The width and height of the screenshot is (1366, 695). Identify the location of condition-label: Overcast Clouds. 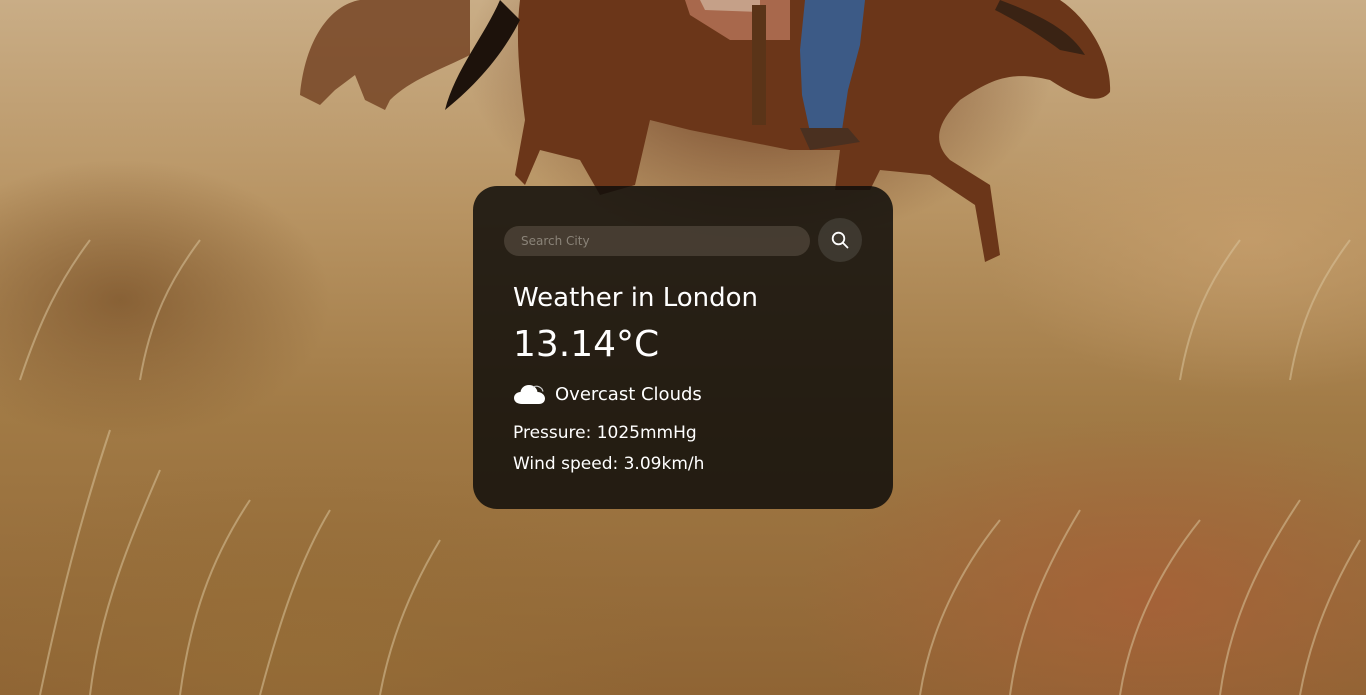
(628, 394).